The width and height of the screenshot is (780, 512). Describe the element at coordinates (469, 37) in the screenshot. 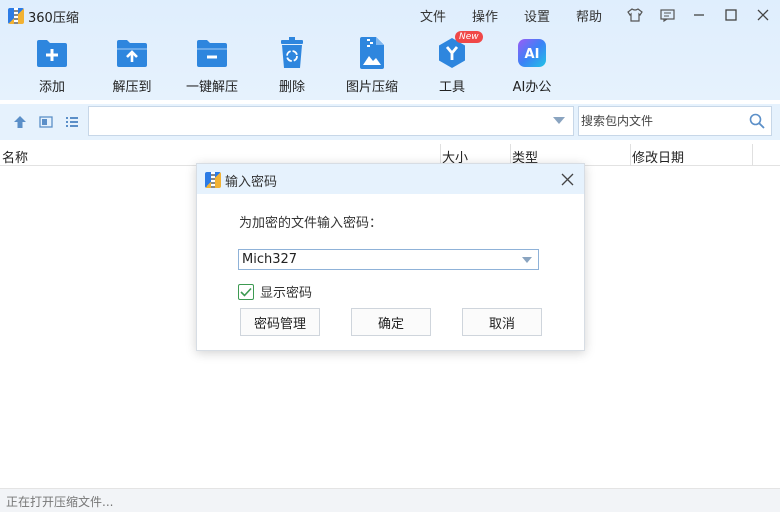

I see `new-badge: New` at that location.